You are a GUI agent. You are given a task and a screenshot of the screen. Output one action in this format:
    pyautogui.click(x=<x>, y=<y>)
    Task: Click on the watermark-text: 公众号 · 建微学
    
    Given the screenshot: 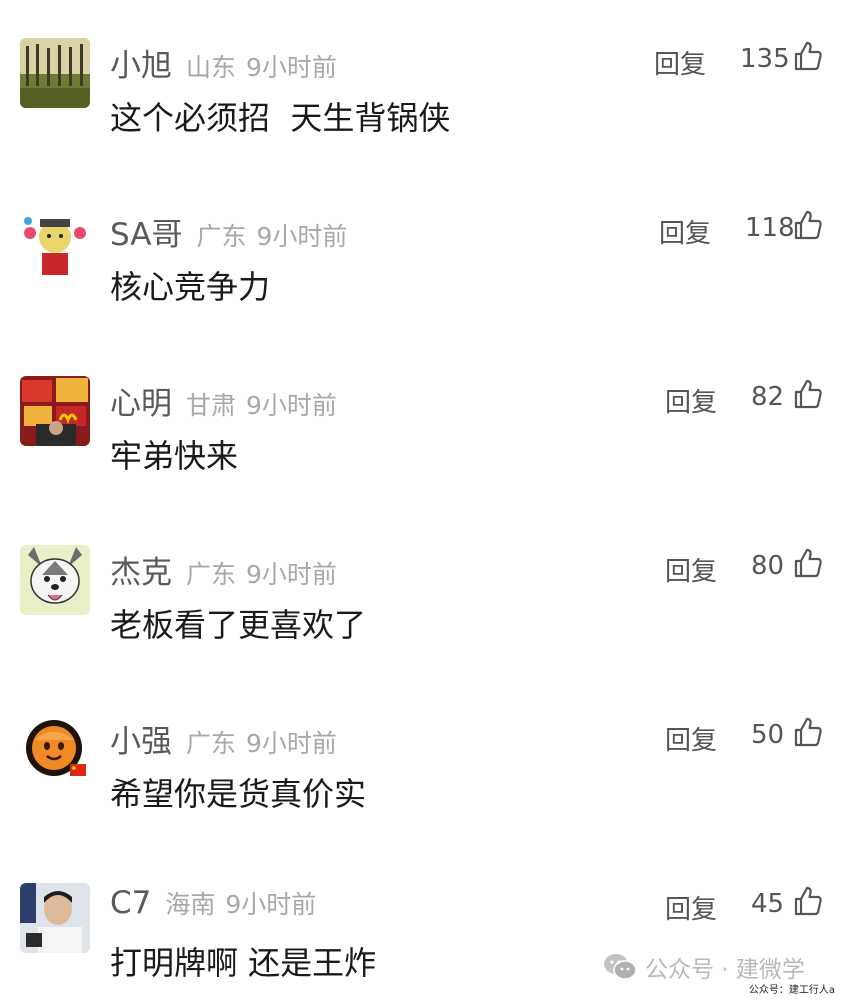 What is the action you would take?
    pyautogui.click(x=725, y=970)
    